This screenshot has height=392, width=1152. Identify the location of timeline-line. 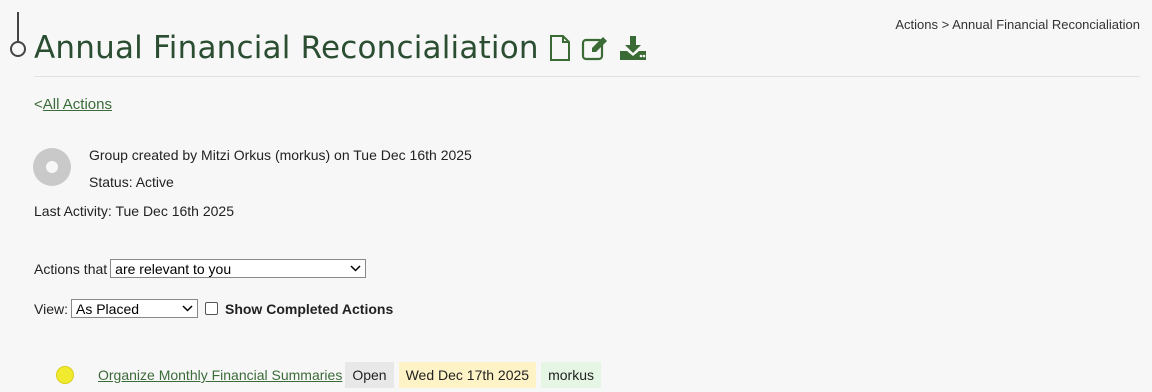
(18, 27).